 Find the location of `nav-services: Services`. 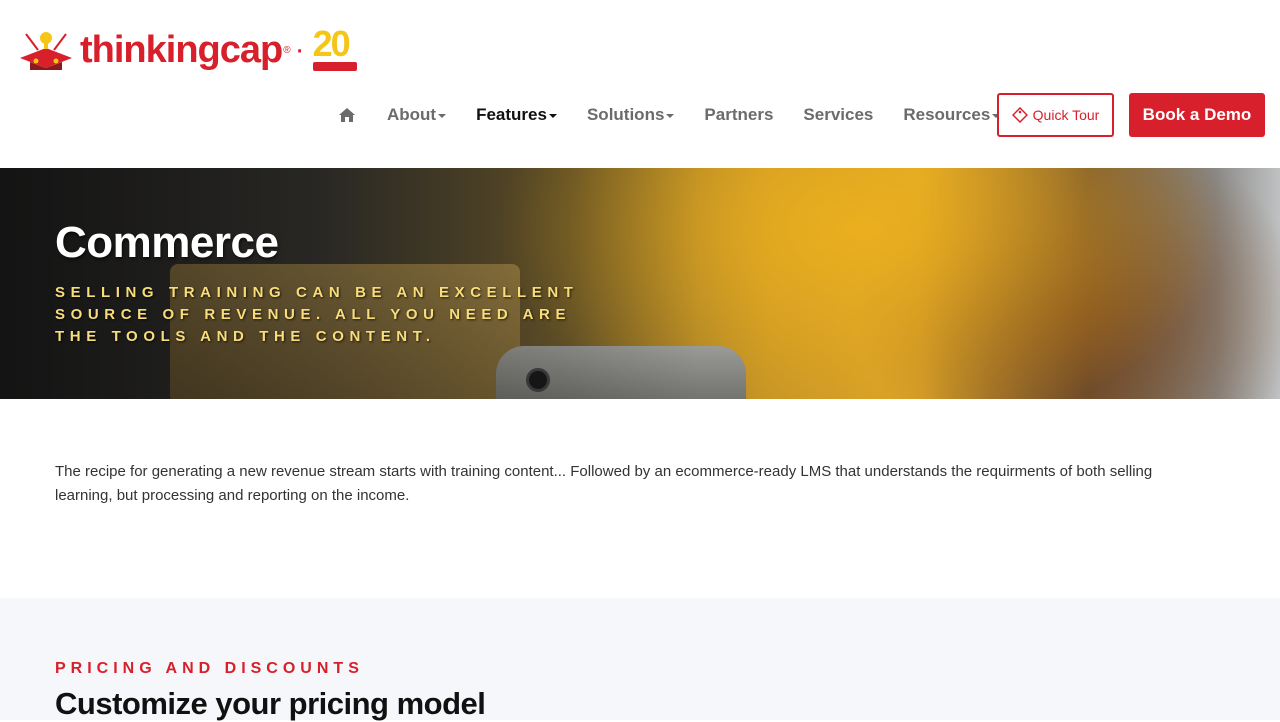

nav-services: Services is located at coordinates (838, 115).